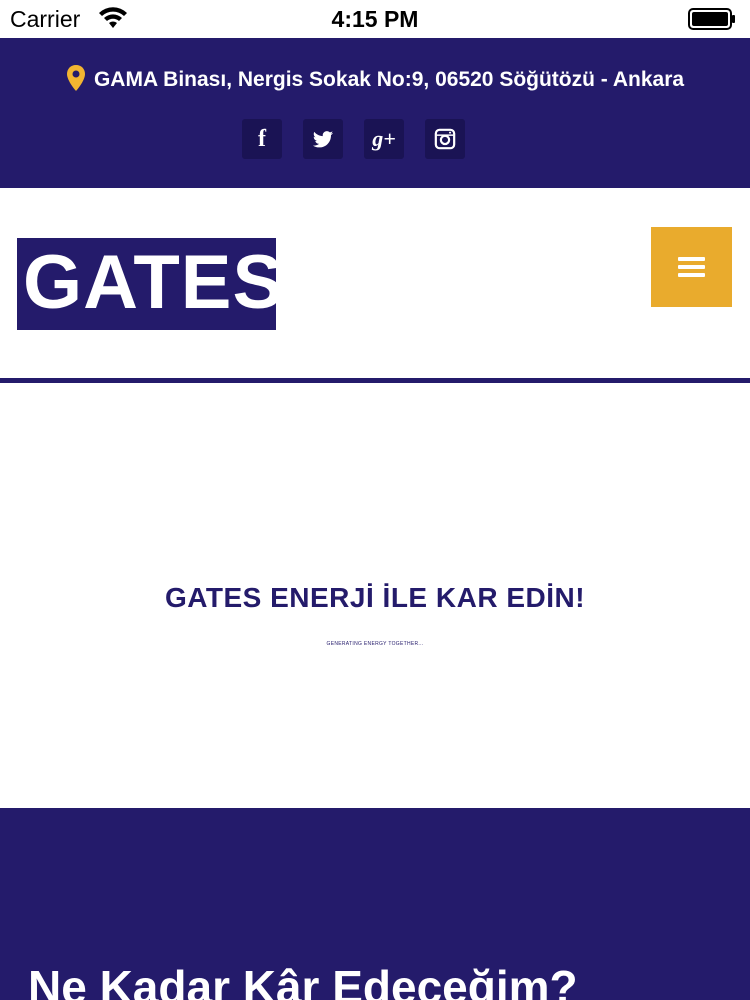  I want to click on facebook-link: f, so click(262, 139).